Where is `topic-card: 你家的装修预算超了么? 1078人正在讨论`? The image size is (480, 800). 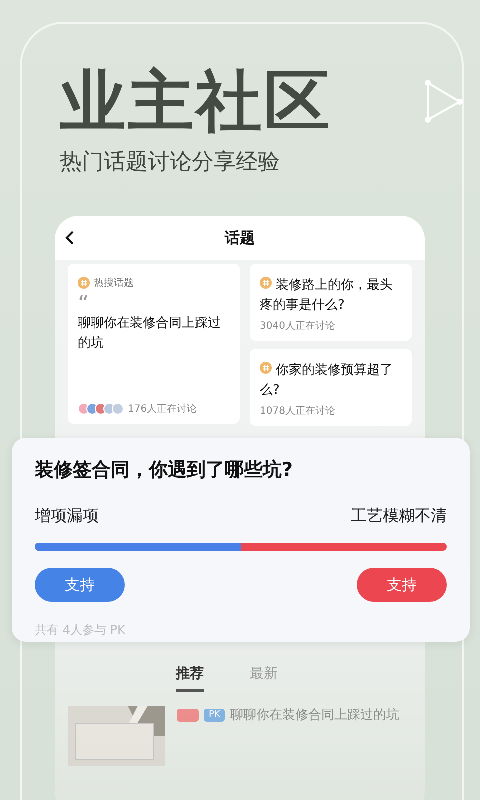 topic-card: 你家的装修预算超了么? 1078人正在讨论 is located at coordinates (331, 387).